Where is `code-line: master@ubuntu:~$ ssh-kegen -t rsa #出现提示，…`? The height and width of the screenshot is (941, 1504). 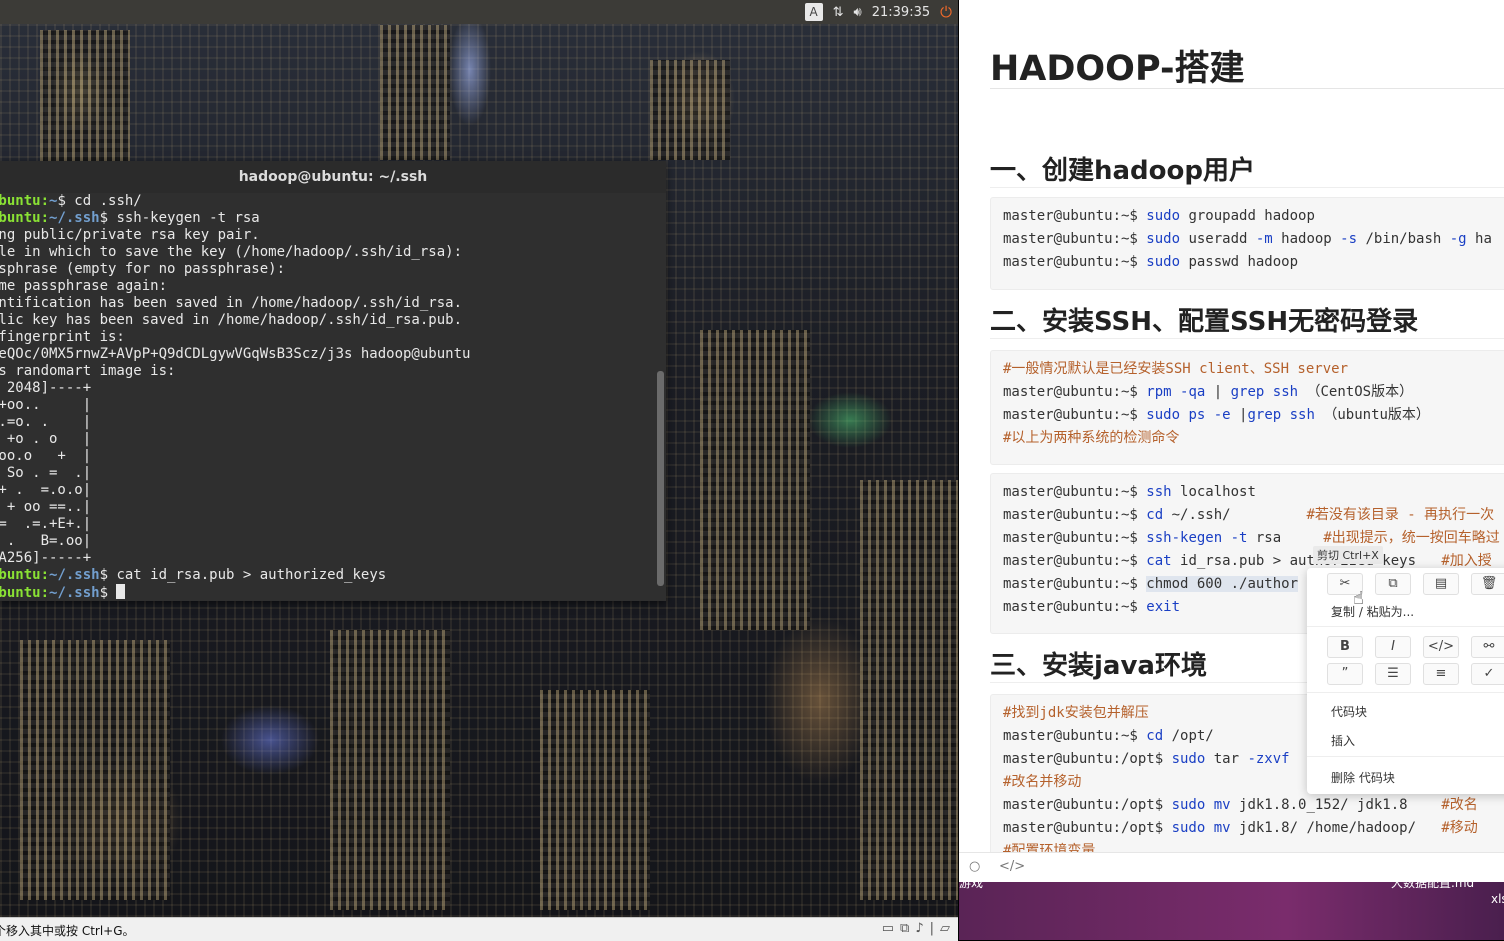
code-line: master@ubuntu:~$ ssh-kegen -t rsa #出现提示，… is located at coordinates (1247, 538).